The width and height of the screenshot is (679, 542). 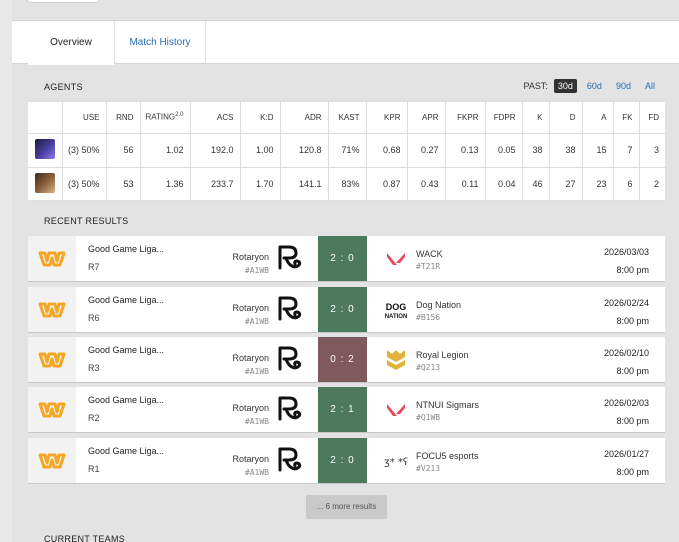 I want to click on col-acs: ACS, so click(x=215, y=118).